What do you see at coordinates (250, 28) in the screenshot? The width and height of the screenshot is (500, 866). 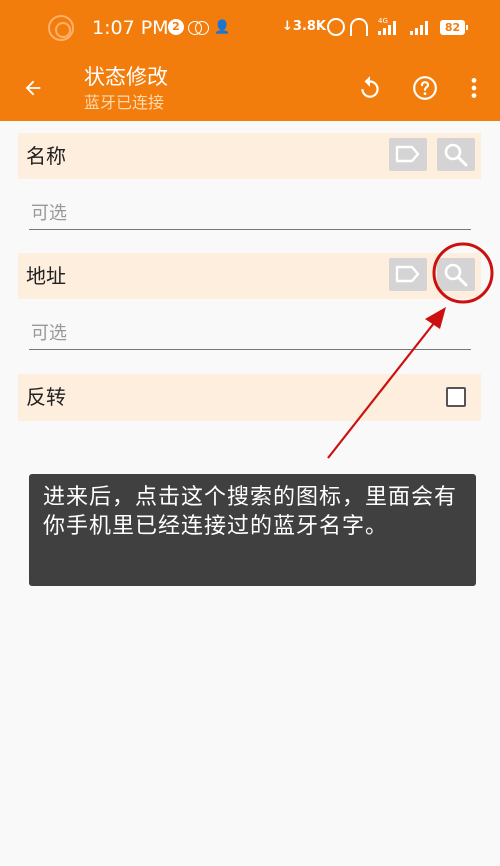 I see `status-bar: 1:07 PM 2 👤 ↓3.8K 4G 82` at bounding box center [250, 28].